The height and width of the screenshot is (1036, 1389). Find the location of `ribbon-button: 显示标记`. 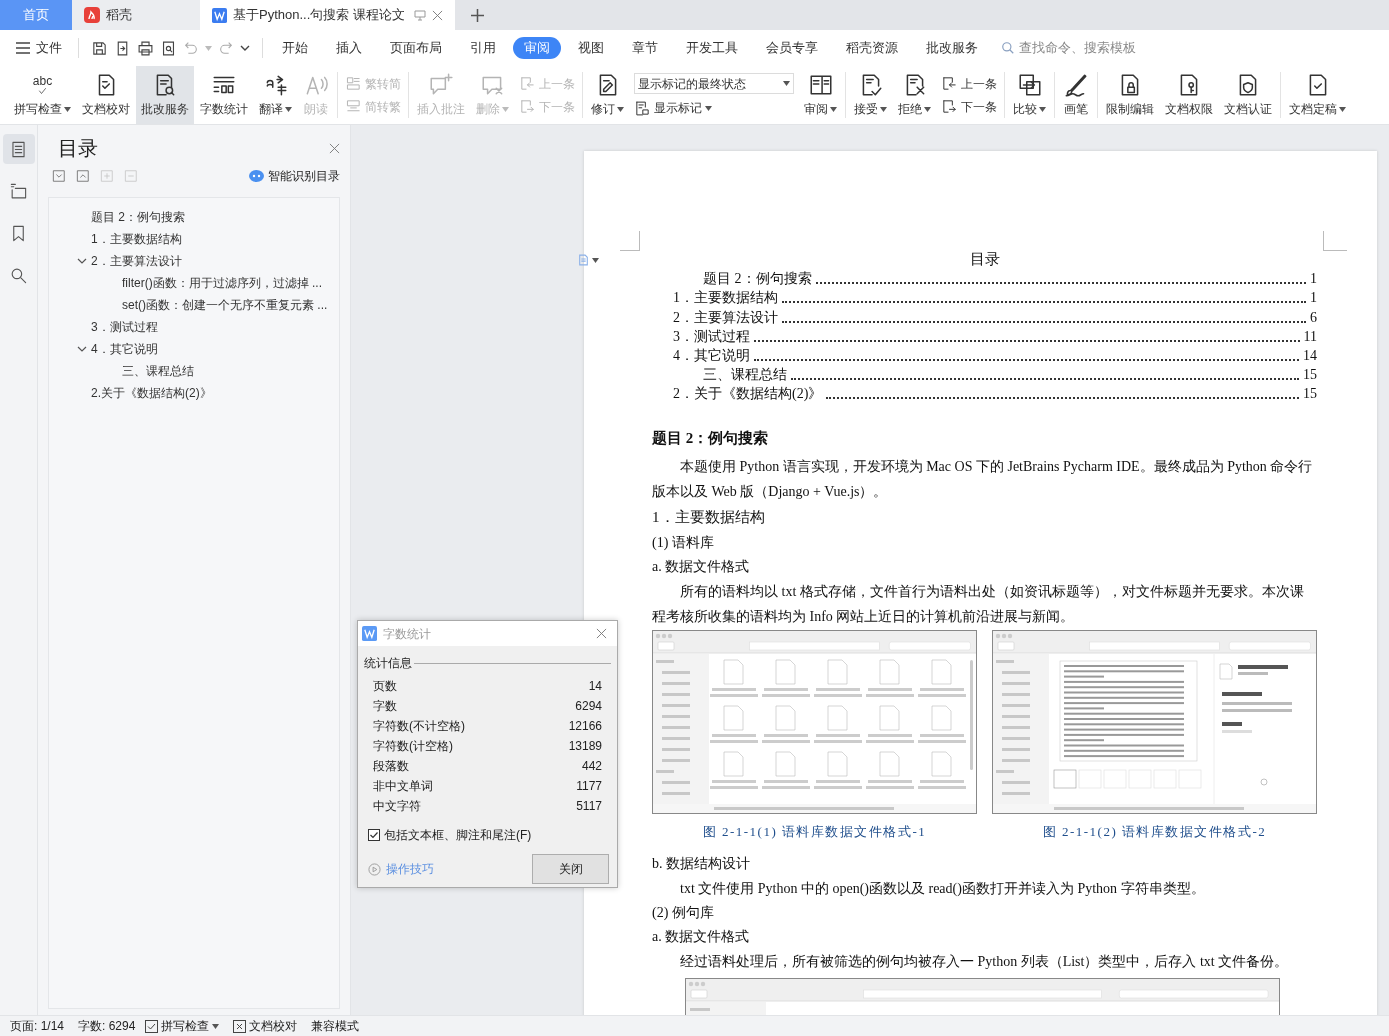

ribbon-button: 显示标记 is located at coordinates (714, 108).